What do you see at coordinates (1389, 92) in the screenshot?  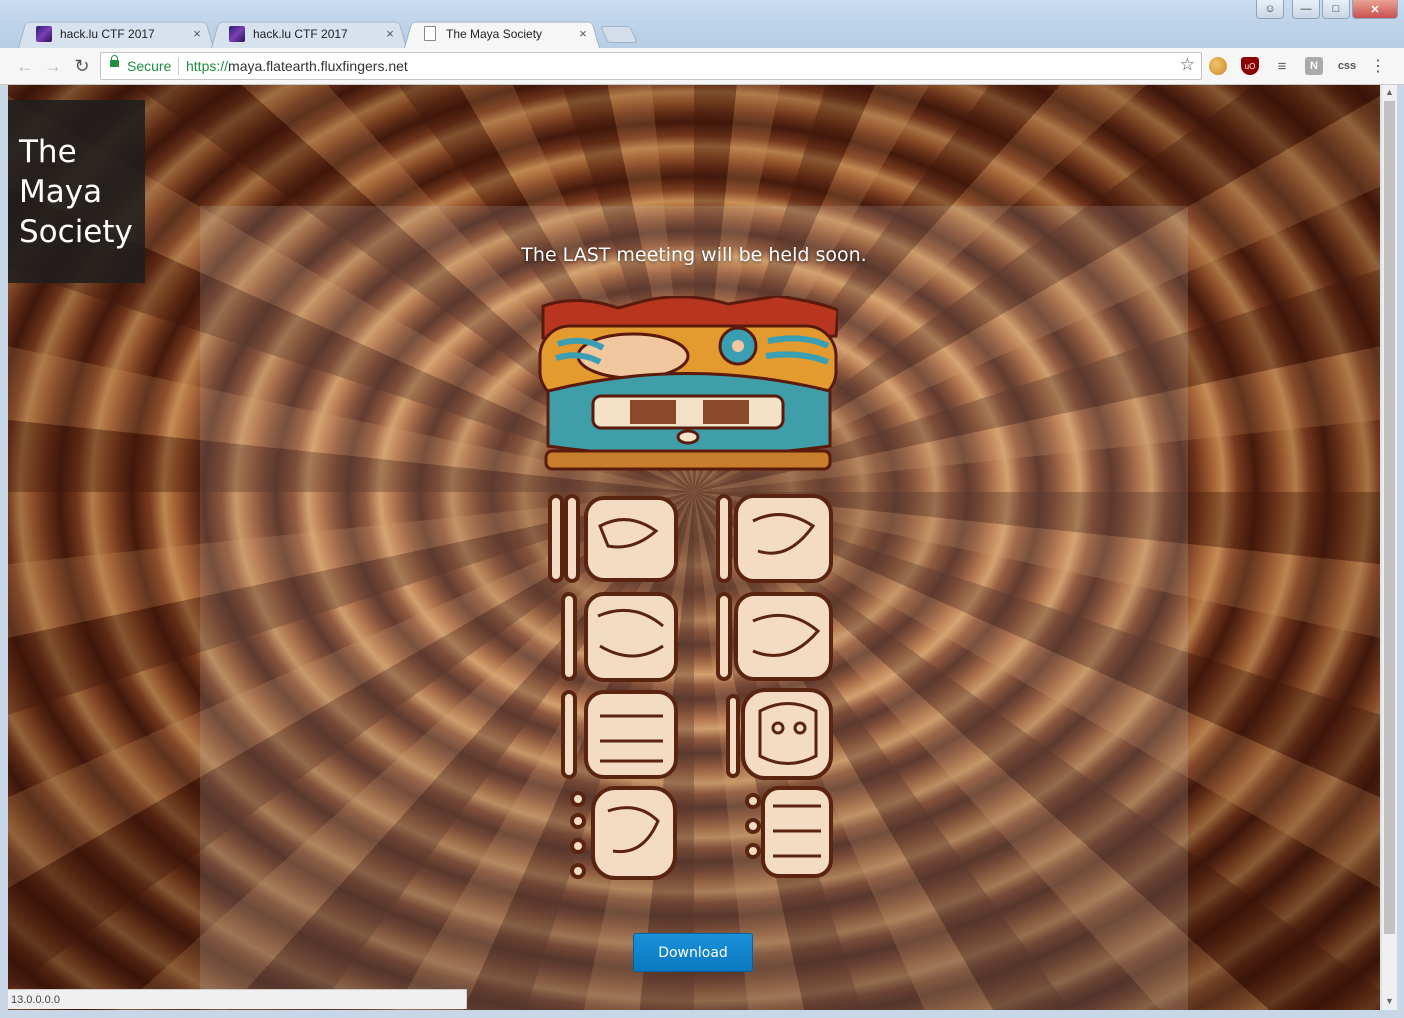 I see `scroll-up-icon: ▲` at bounding box center [1389, 92].